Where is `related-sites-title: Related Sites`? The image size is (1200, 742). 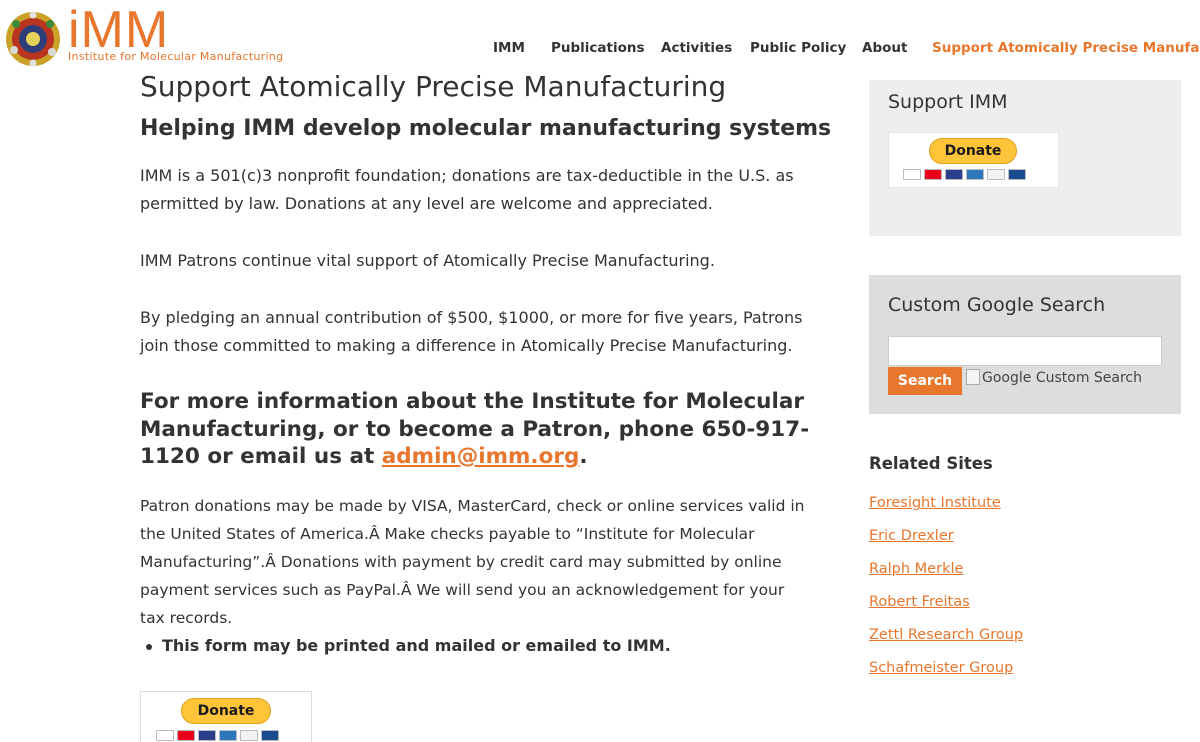 related-sites-title: Related Sites is located at coordinates (931, 463).